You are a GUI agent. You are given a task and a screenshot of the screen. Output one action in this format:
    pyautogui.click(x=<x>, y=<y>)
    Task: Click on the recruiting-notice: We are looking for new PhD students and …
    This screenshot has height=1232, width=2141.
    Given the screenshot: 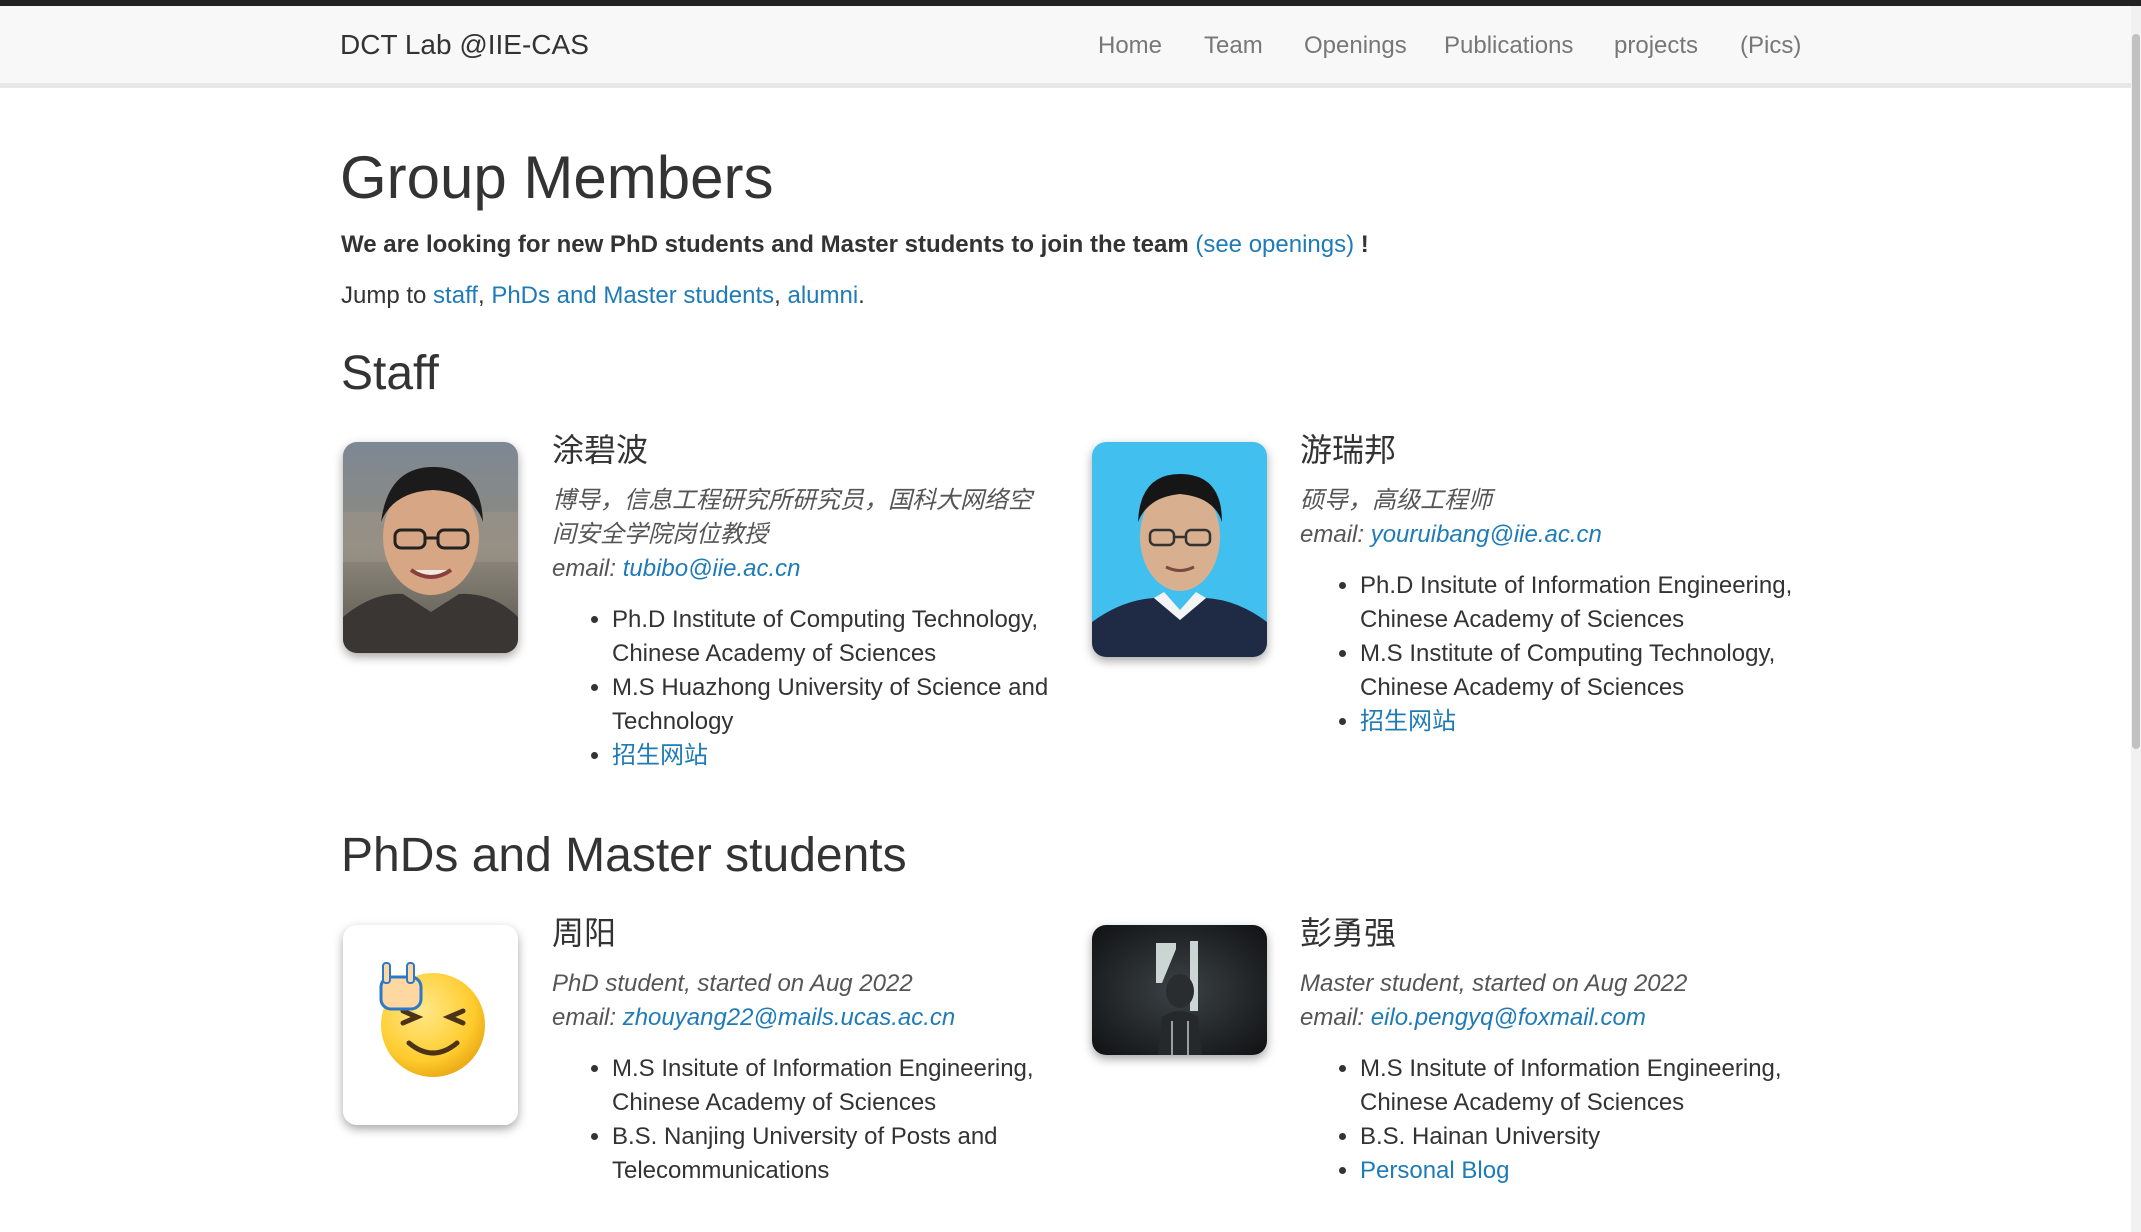 What is the action you would take?
    pyautogui.click(x=855, y=245)
    